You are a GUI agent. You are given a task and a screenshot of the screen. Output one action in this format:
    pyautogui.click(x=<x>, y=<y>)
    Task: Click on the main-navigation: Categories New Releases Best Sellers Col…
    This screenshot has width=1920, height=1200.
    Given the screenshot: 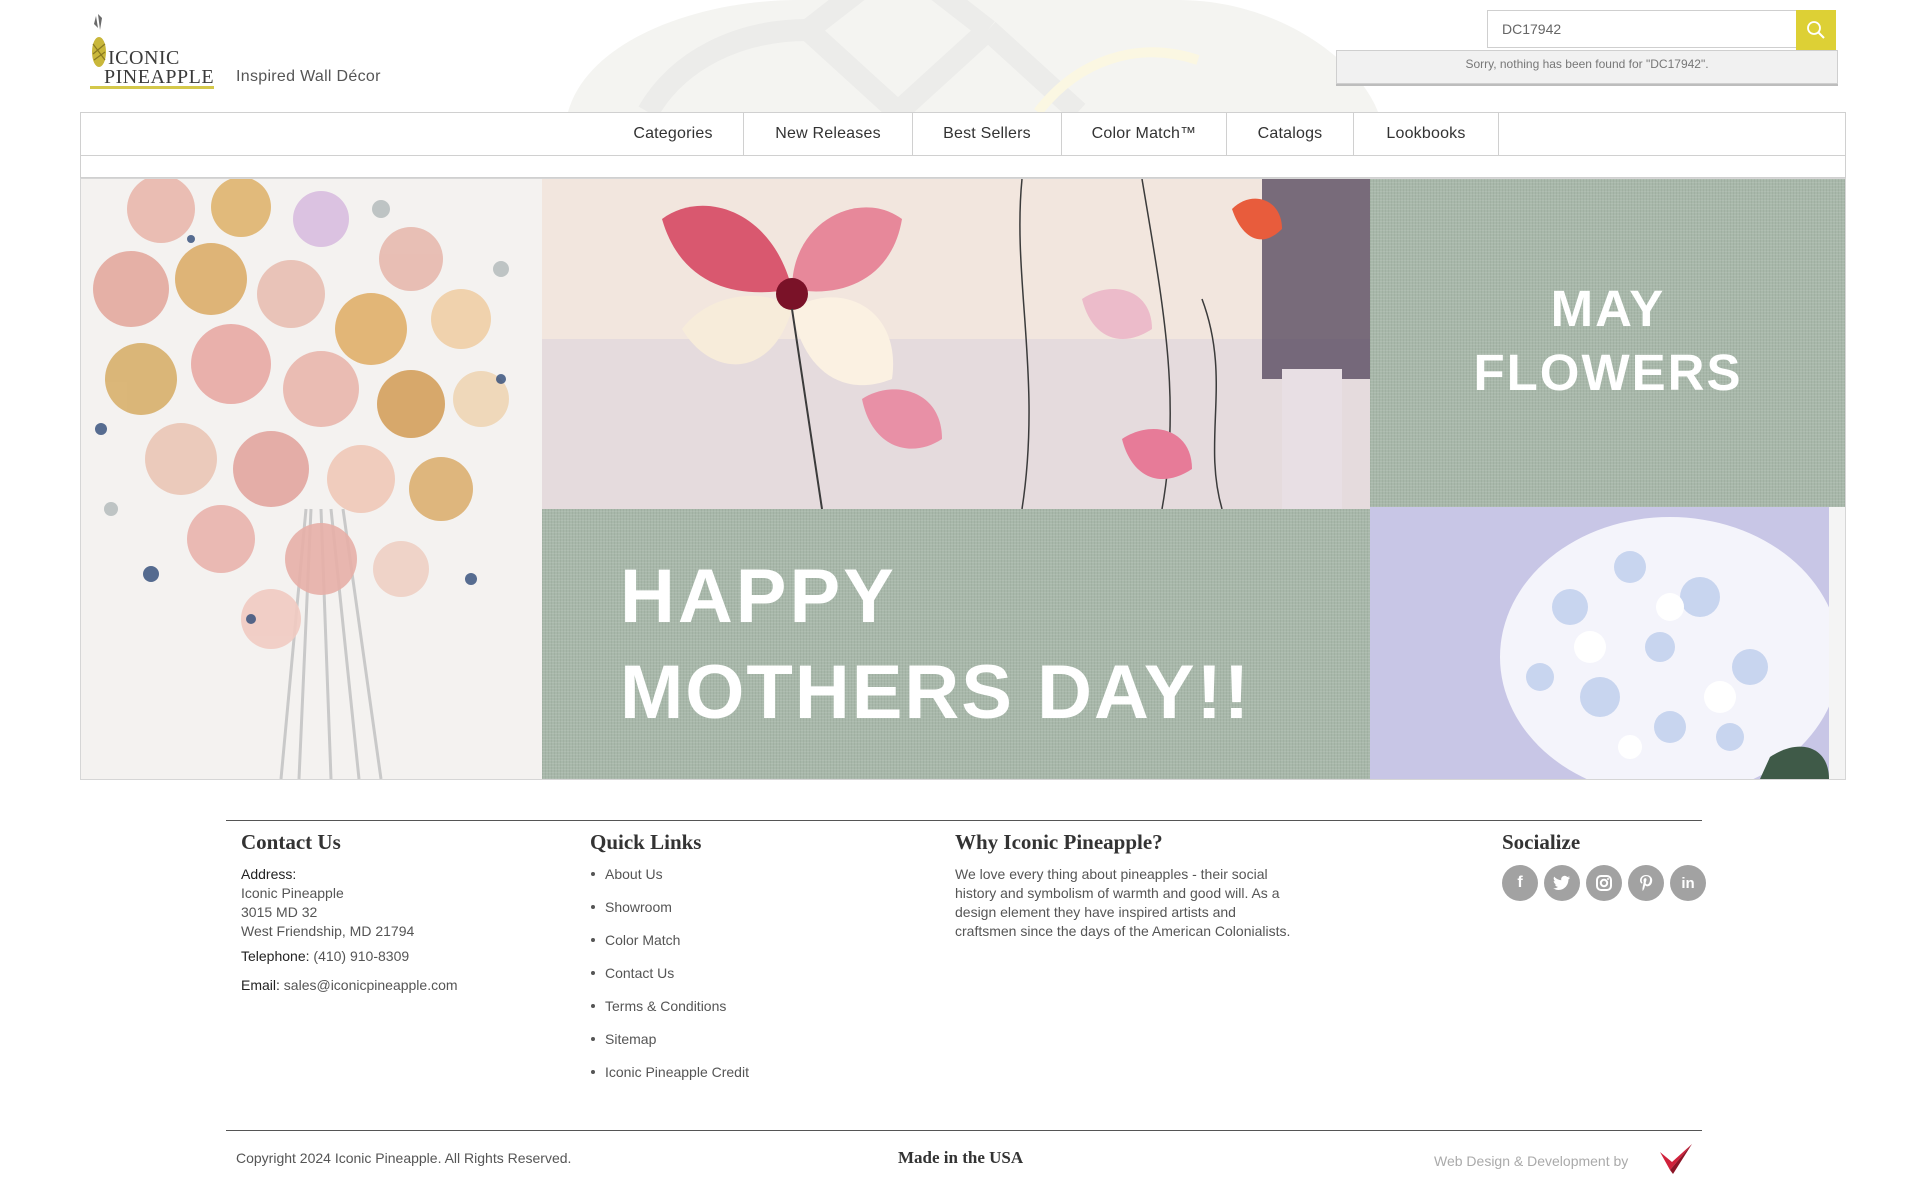 What is the action you would take?
    pyautogui.click(x=963, y=134)
    